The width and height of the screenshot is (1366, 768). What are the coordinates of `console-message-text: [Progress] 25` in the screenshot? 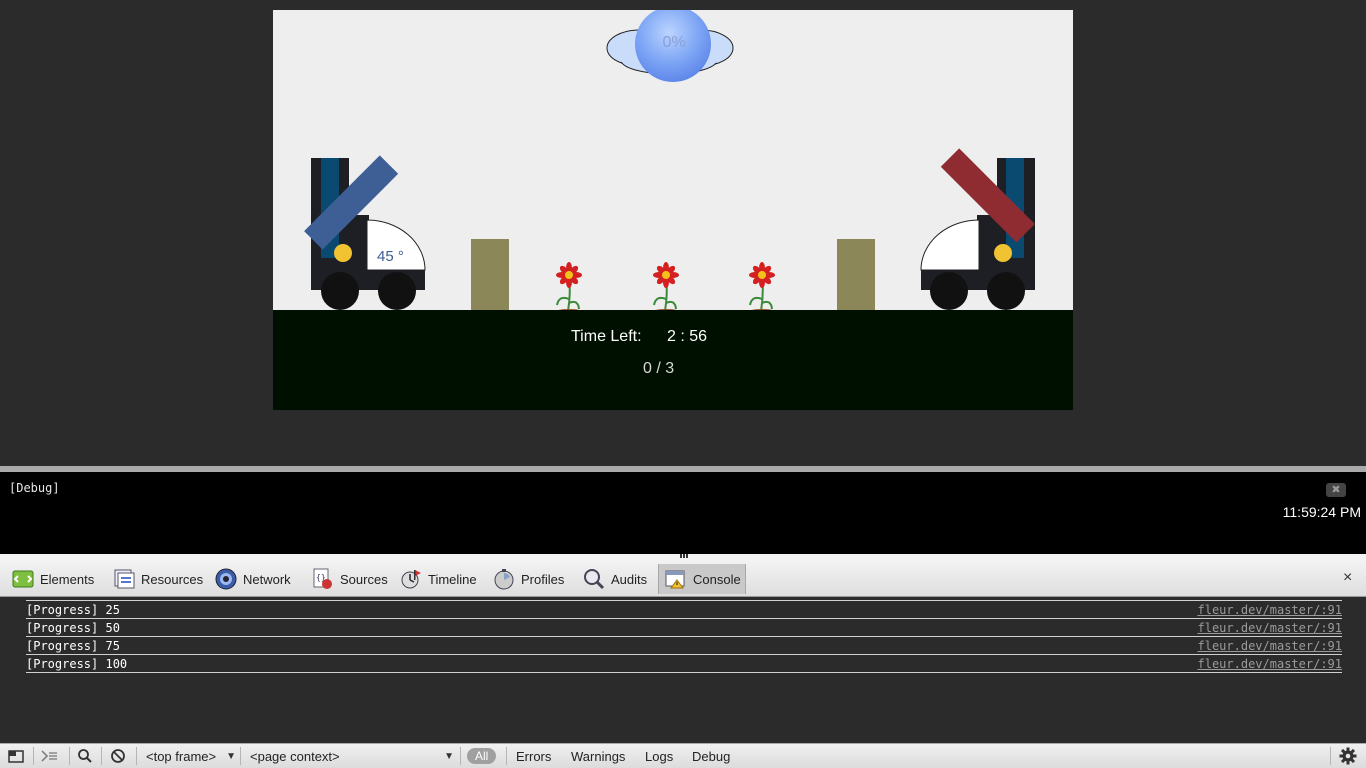 It's located at (73, 610).